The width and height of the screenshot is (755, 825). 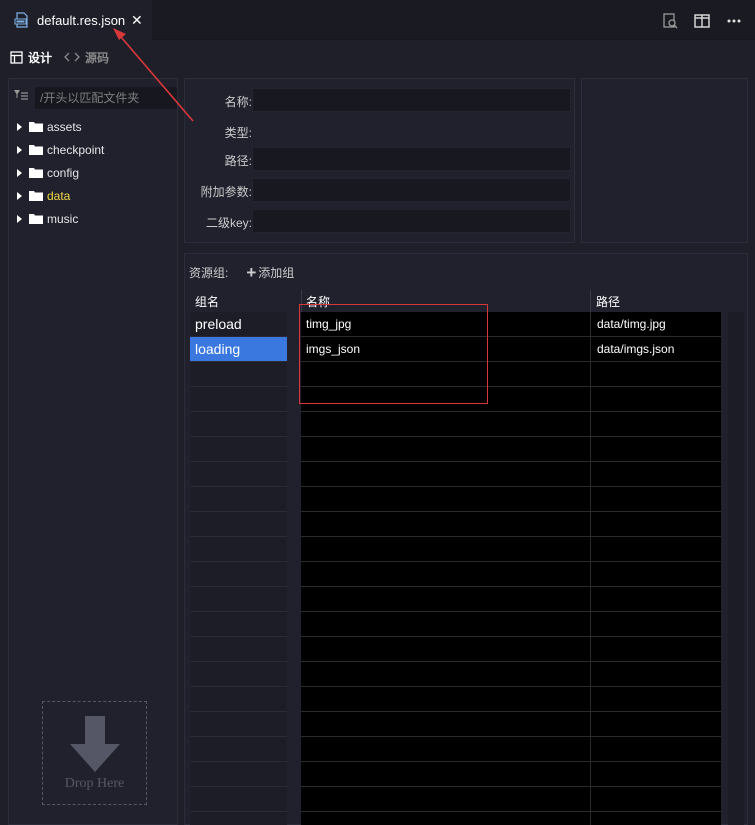 I want to click on close-icon: ✕, so click(x=137, y=20).